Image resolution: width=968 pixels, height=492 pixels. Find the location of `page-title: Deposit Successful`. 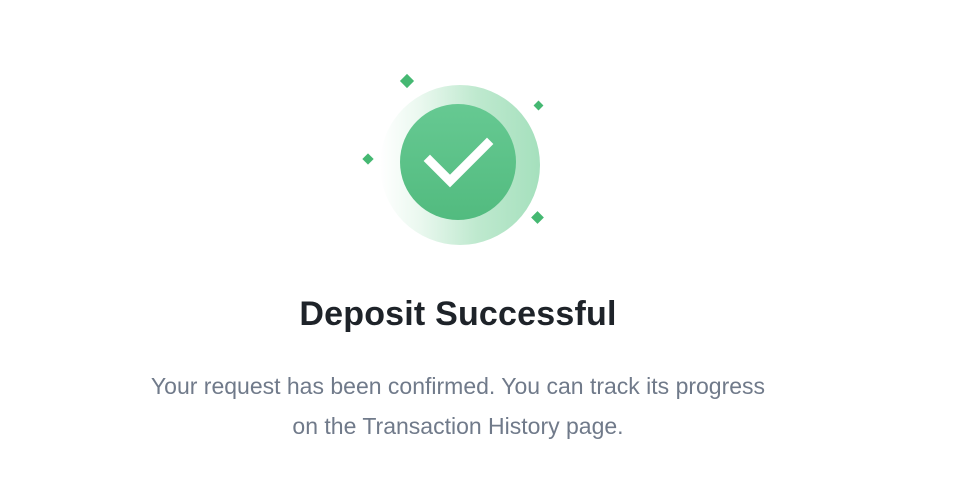

page-title: Deposit Successful is located at coordinates (458, 314).